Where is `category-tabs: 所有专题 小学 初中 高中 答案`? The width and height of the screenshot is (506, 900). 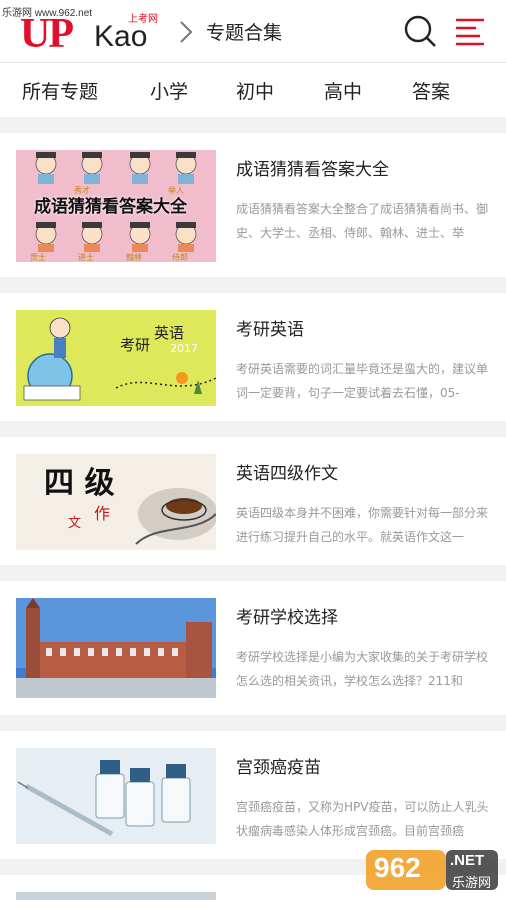 category-tabs: 所有专题 小学 初中 高中 答案 is located at coordinates (253, 89).